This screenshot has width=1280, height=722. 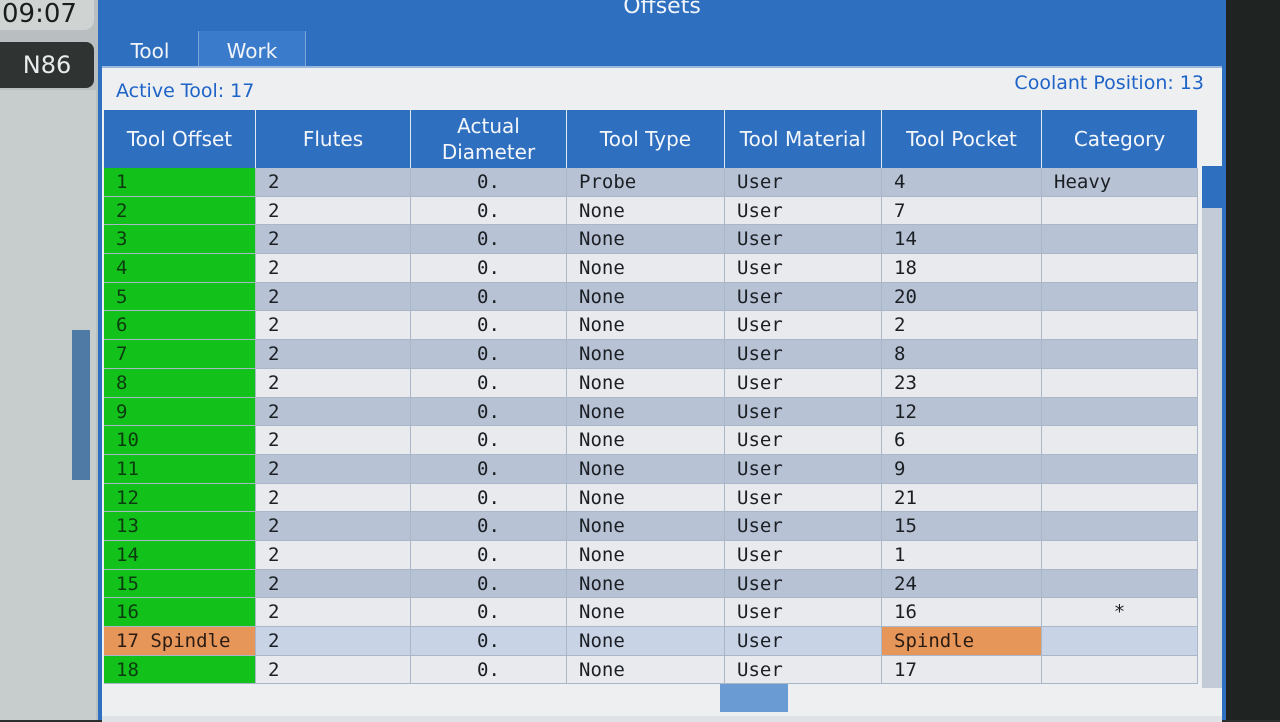 I want to click on cell-tool-pocket: Spindle, so click(x=962, y=641).